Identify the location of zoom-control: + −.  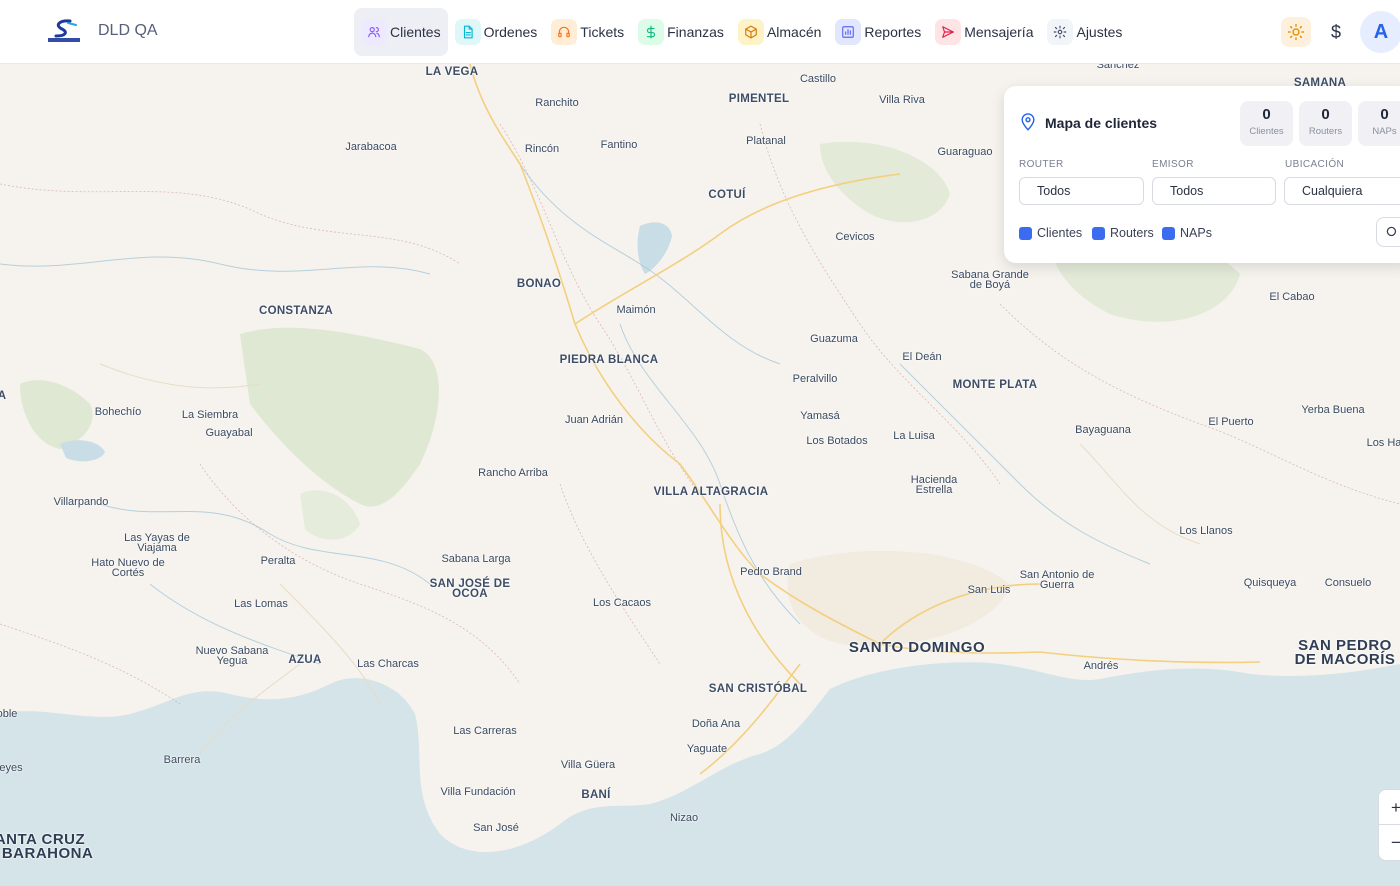
(1389, 825).